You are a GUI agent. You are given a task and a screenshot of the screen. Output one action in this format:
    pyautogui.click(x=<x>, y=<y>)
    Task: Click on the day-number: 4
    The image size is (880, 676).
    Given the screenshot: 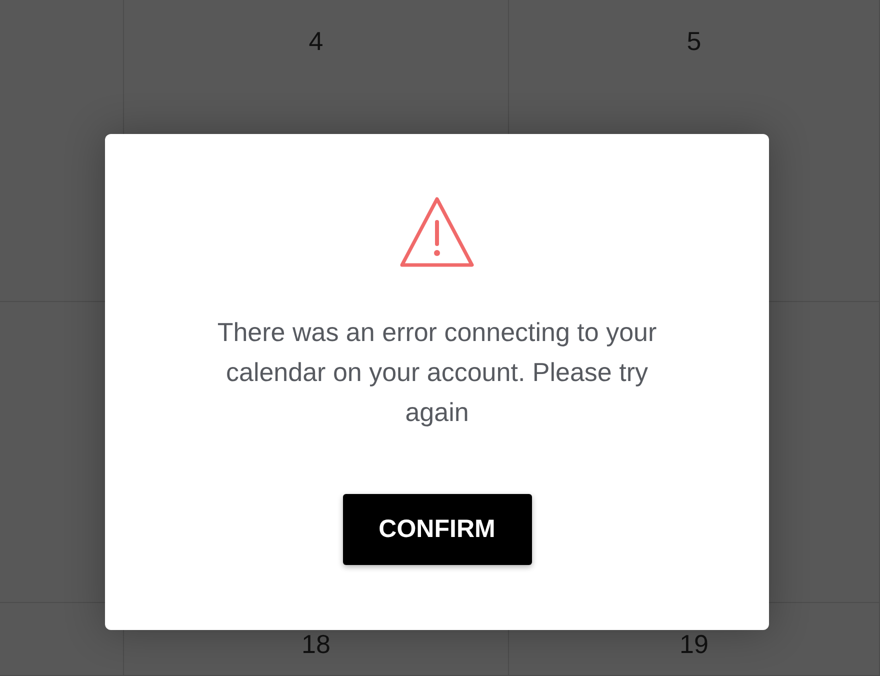 What is the action you would take?
    pyautogui.click(x=316, y=41)
    